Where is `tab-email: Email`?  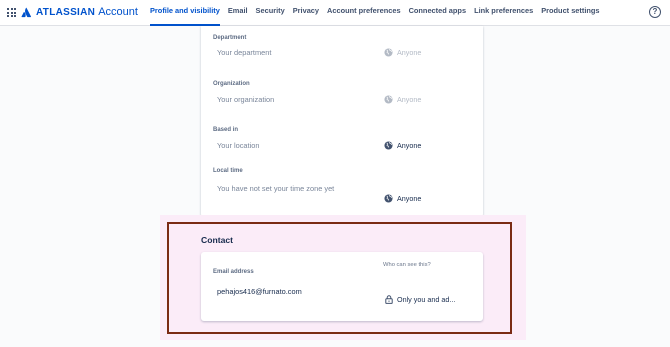 tab-email: Email is located at coordinates (238, 13).